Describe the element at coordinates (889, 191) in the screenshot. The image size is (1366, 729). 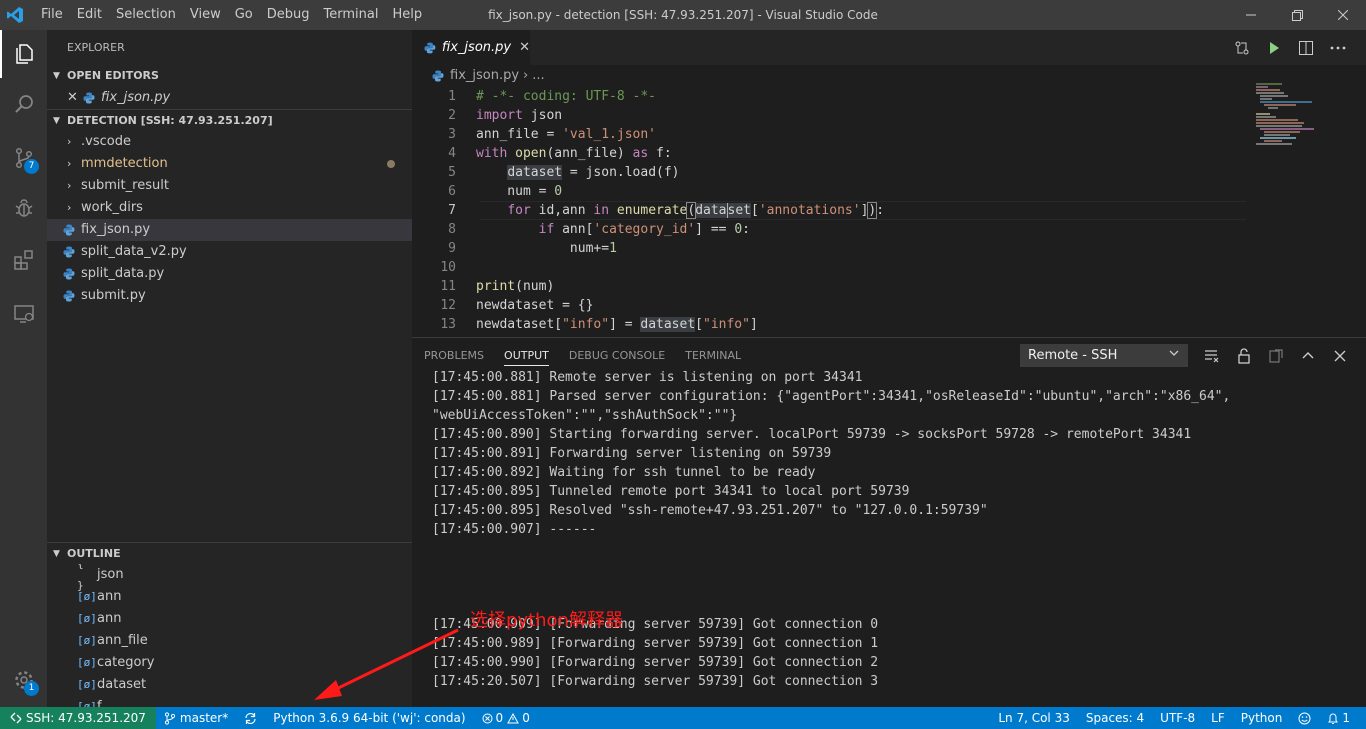
I see `code-line: 6 num = 0` at that location.